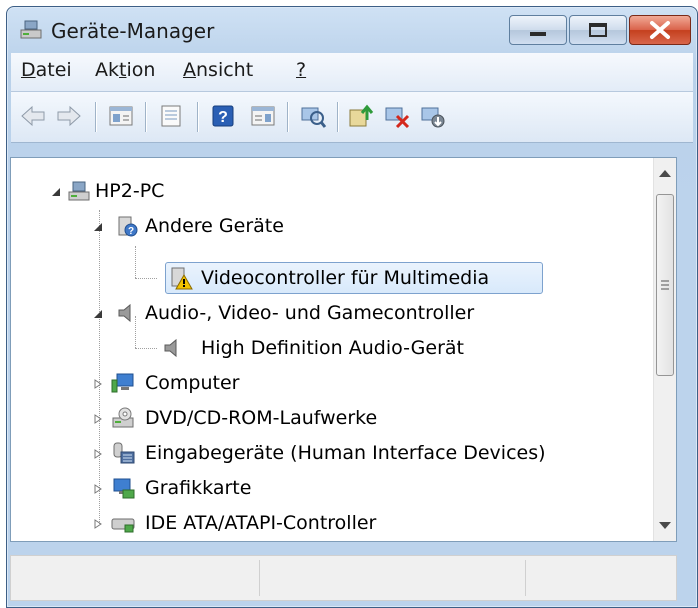  I want to click on title-bar: Geräte-Manager, so click(352, 29).